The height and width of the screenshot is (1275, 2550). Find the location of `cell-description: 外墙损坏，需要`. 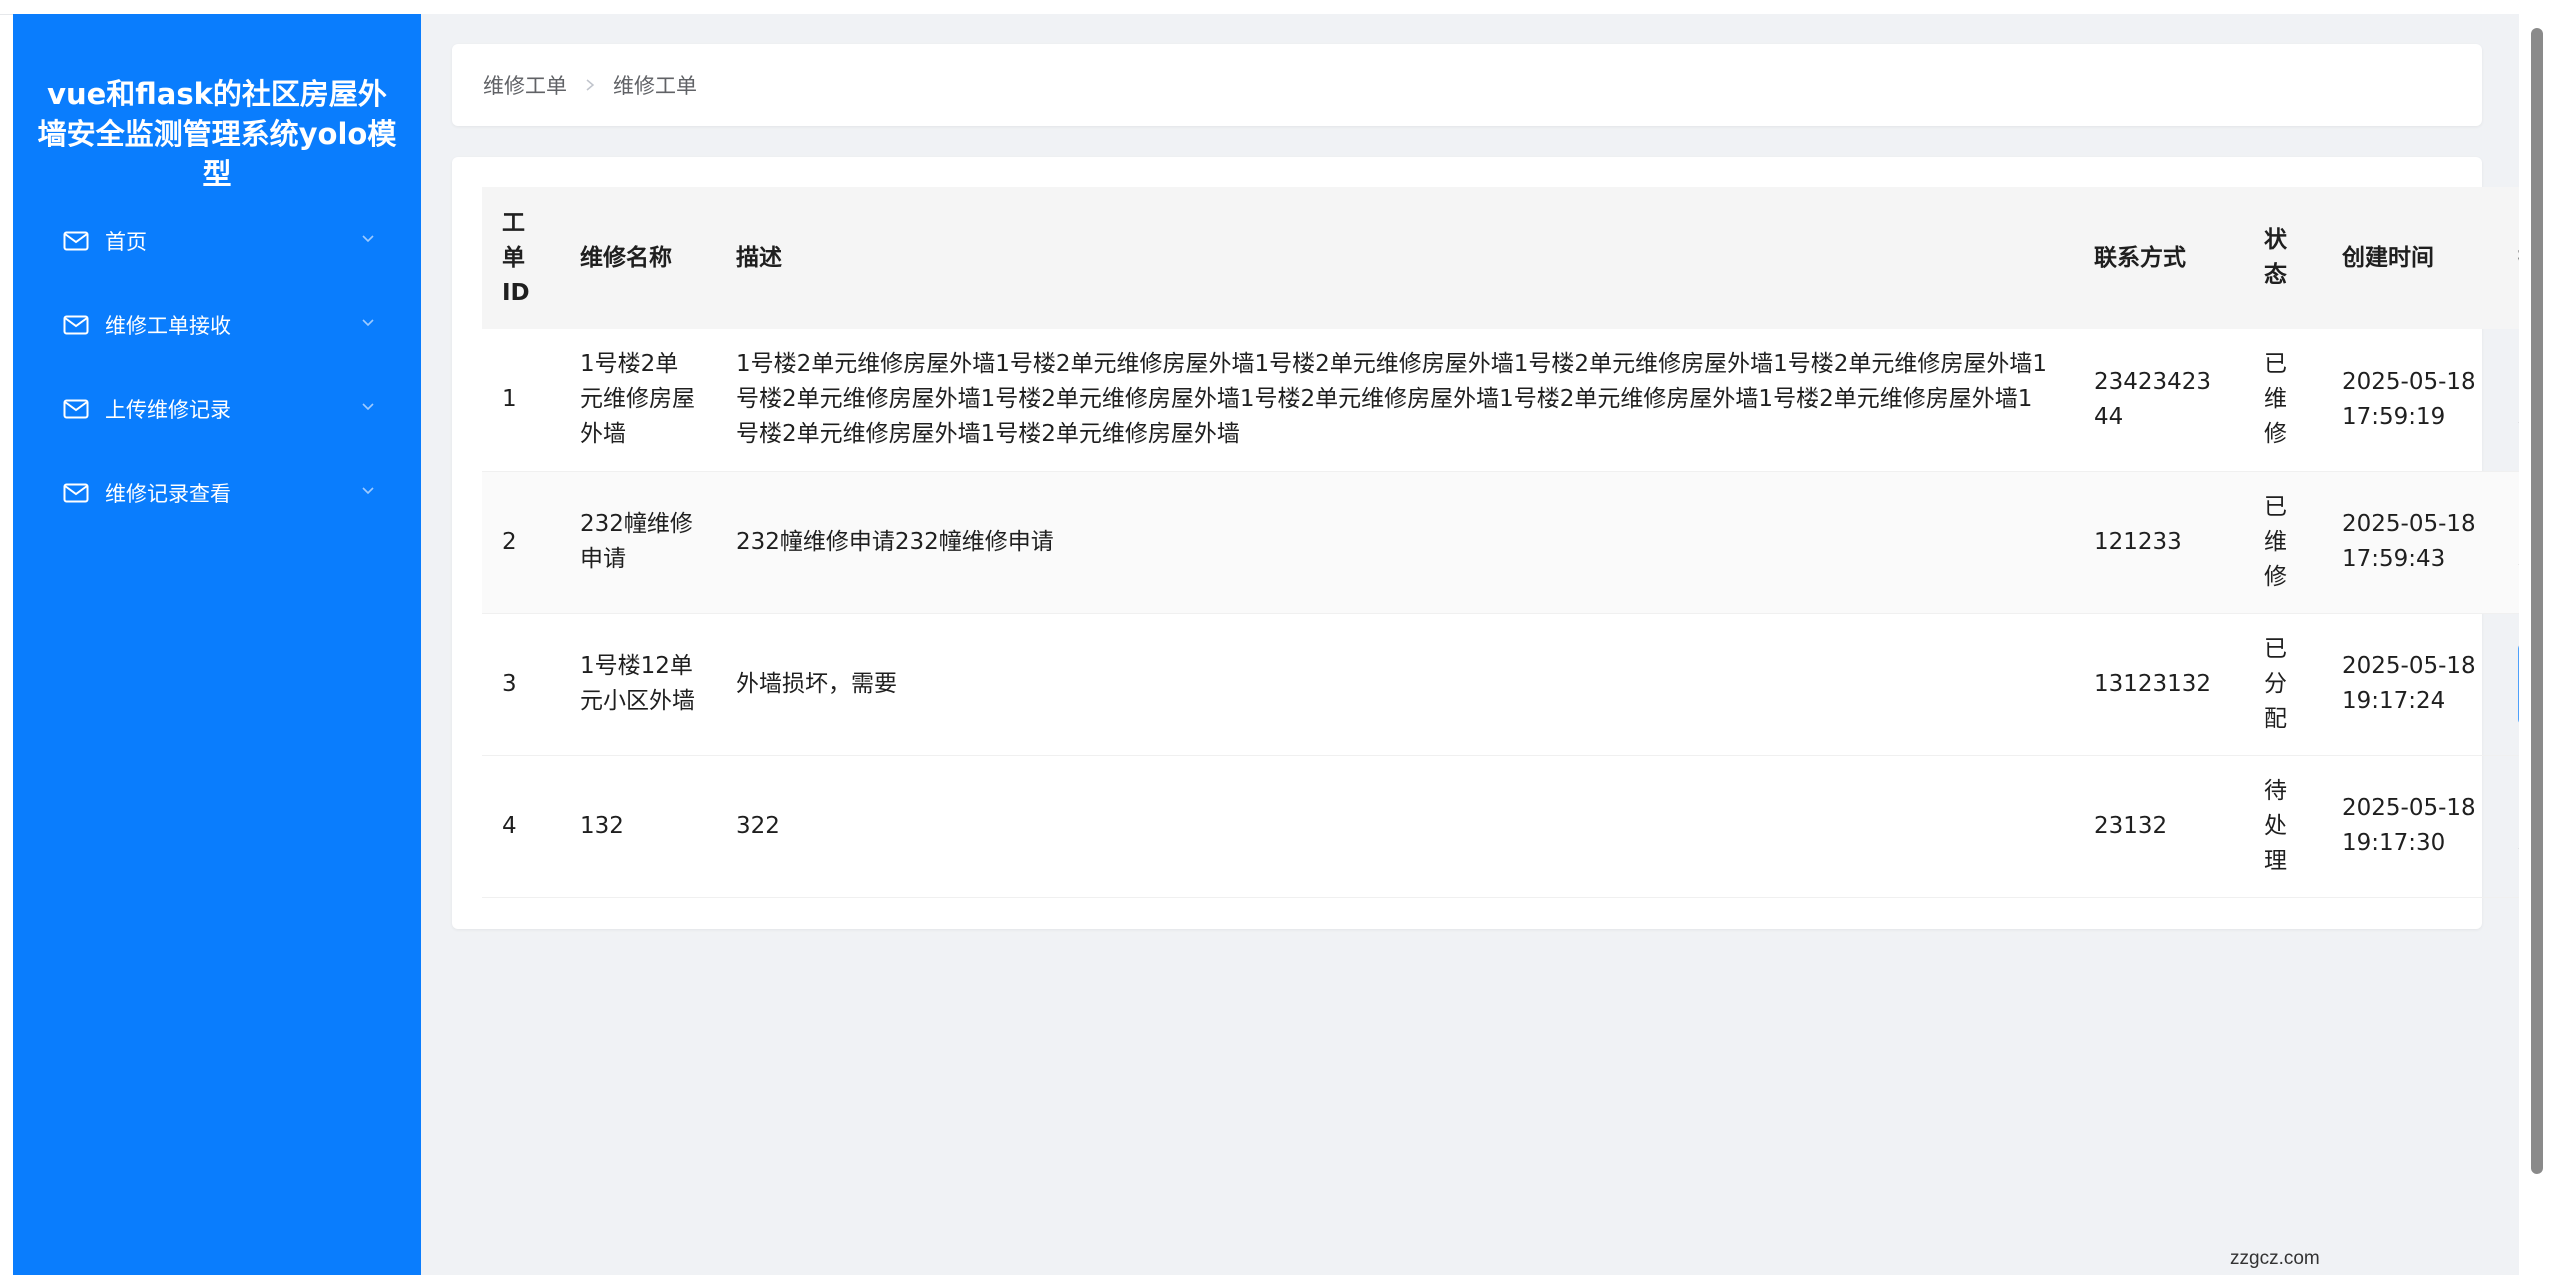

cell-description: 外墙损坏，需要 is located at coordinates (1395, 684).